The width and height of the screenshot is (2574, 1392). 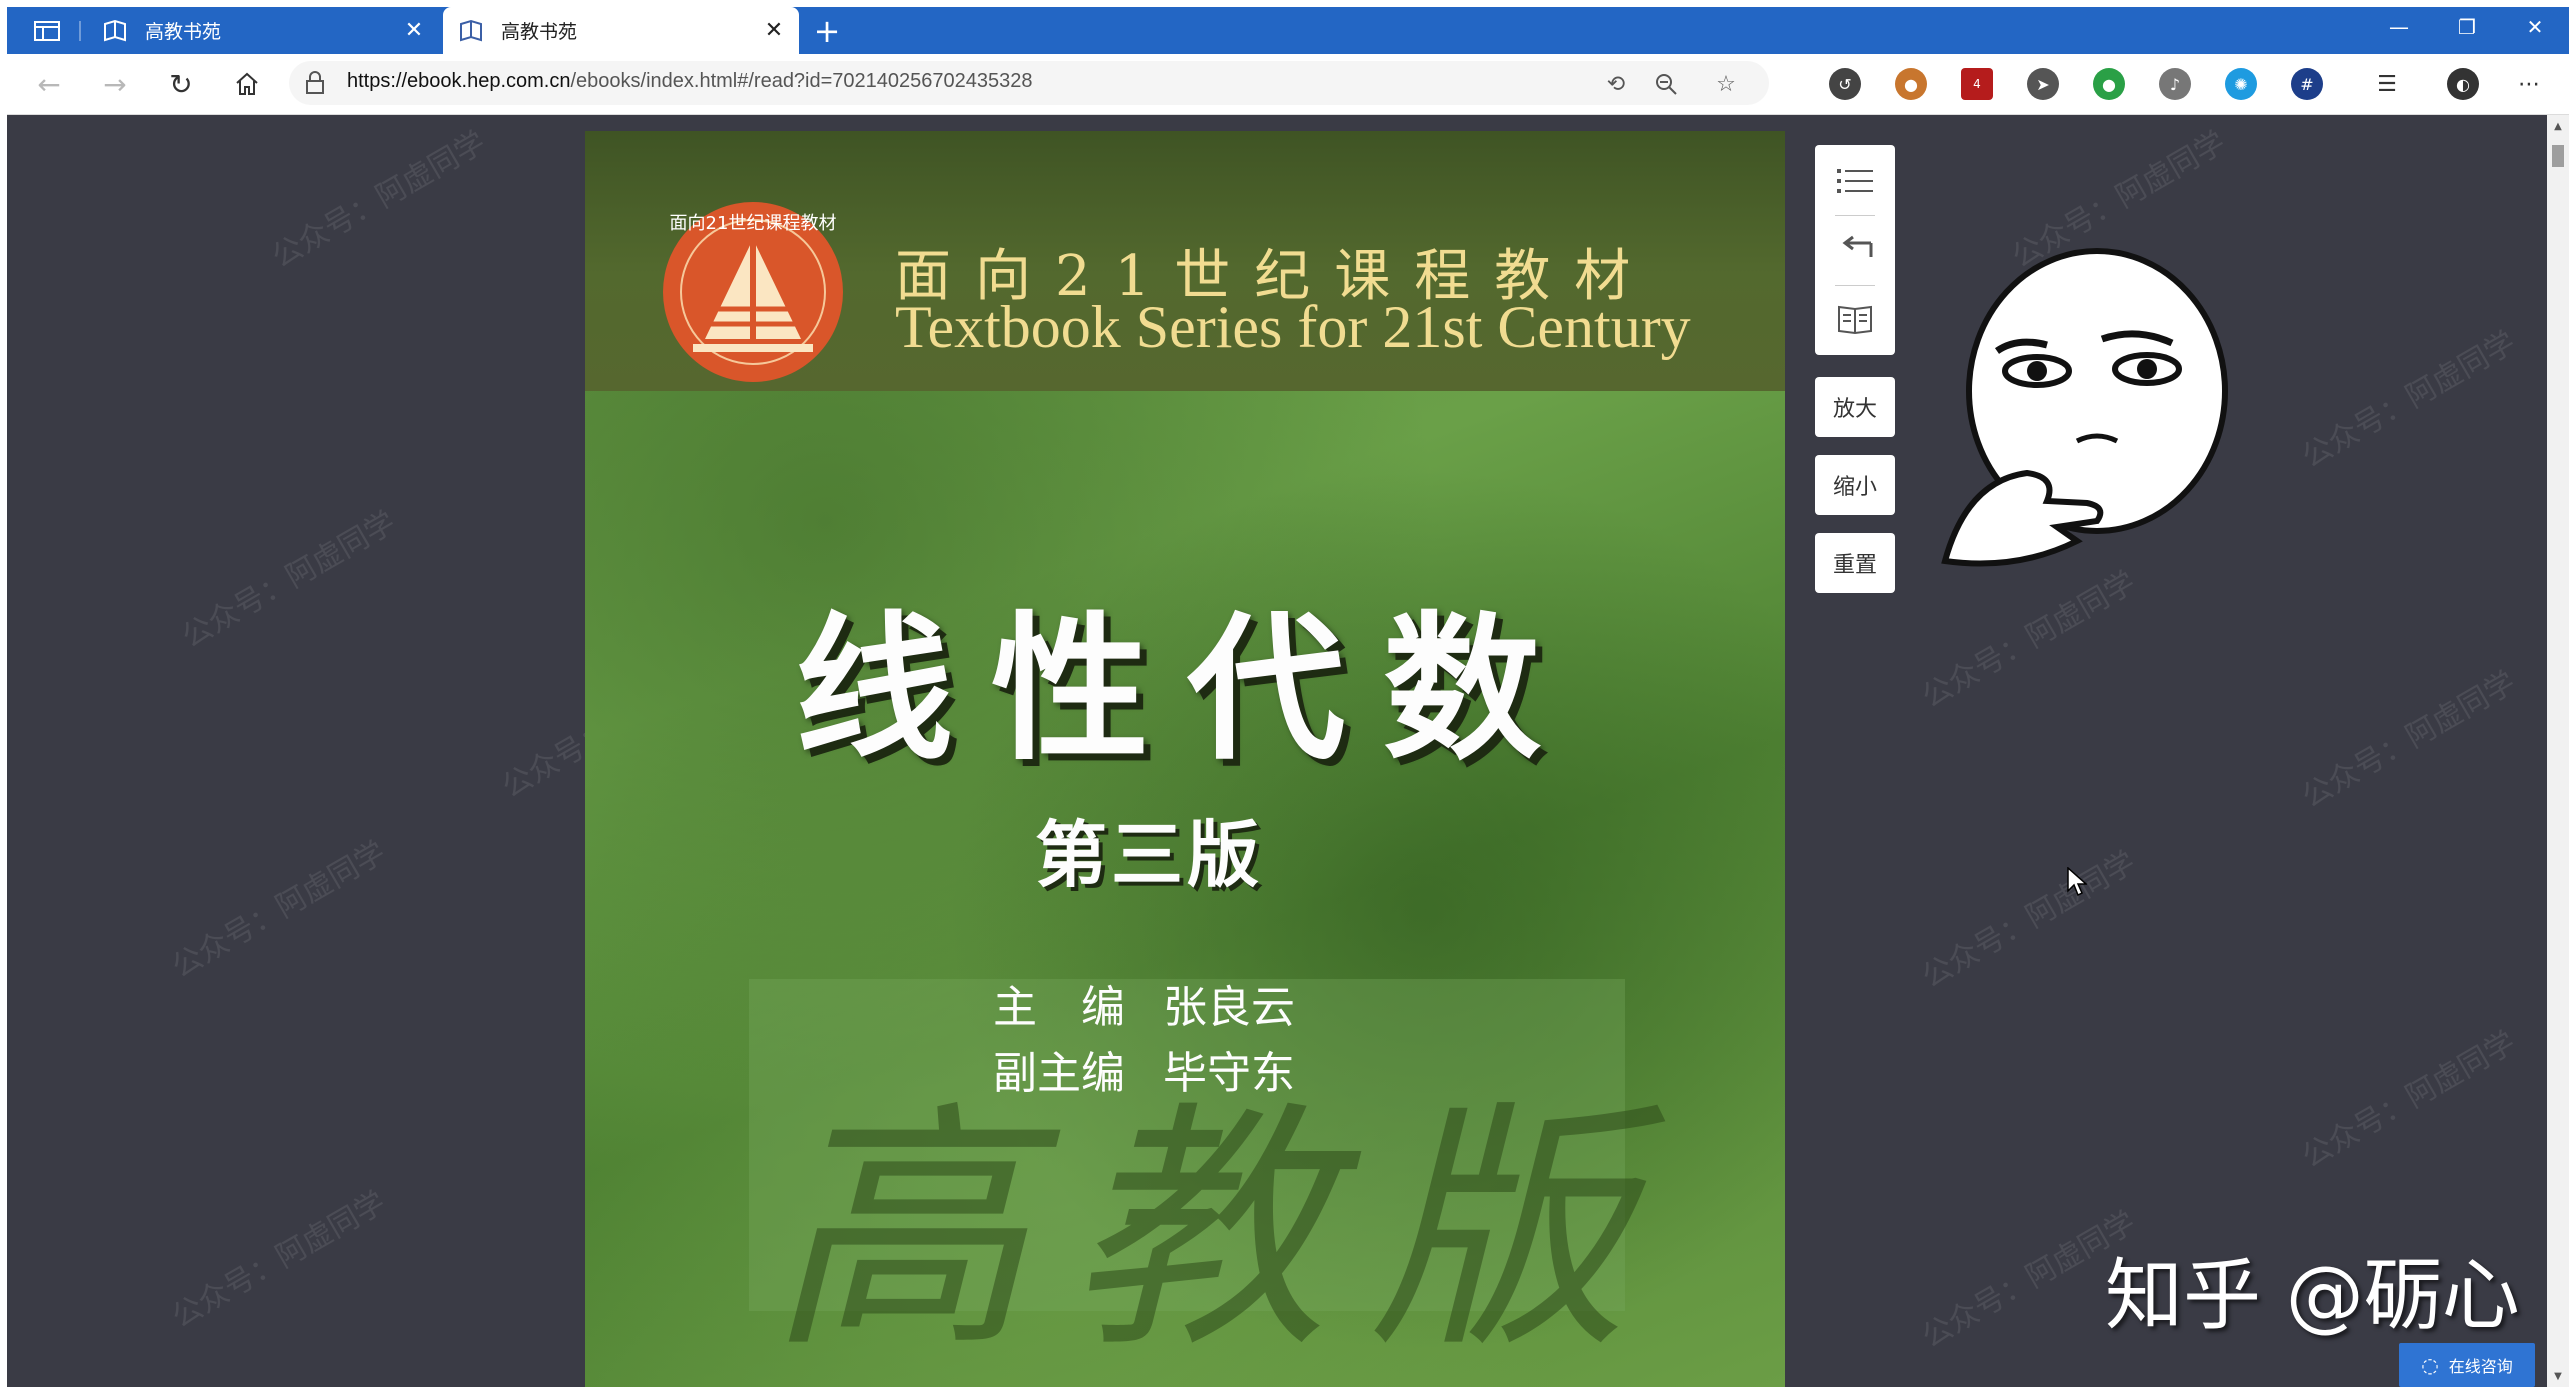 What do you see at coordinates (2175, 84) in the screenshot?
I see `speaker-icon: ♪` at bounding box center [2175, 84].